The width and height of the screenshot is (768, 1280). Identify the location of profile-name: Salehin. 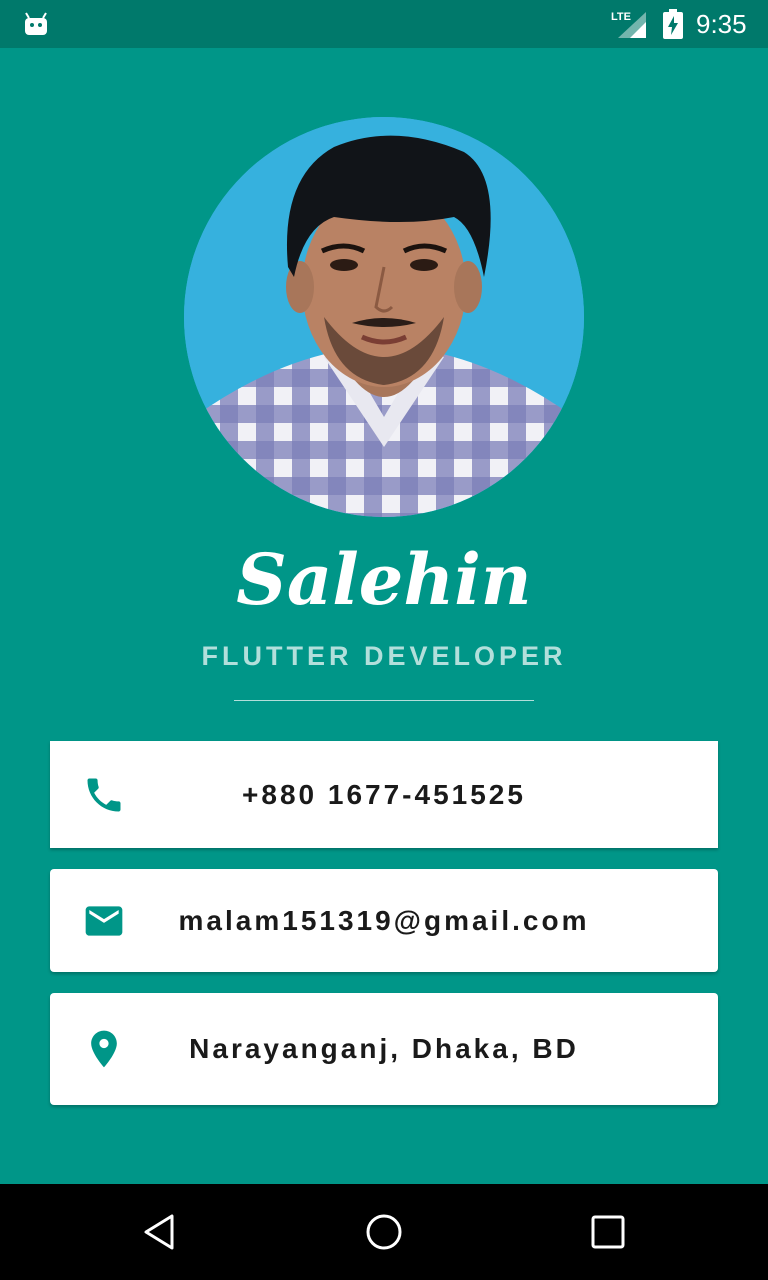
(384, 579).